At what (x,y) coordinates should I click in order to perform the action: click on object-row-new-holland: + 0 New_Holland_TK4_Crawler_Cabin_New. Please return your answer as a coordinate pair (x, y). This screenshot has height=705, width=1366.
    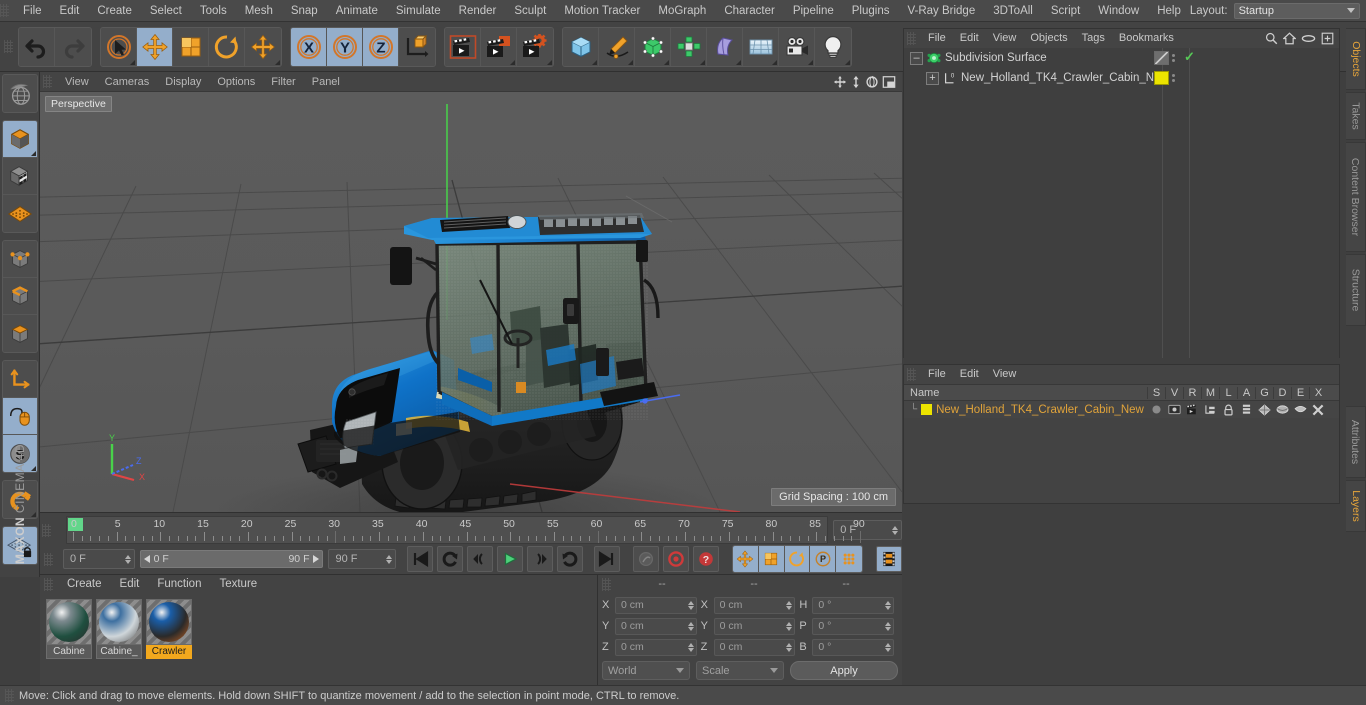
    Looking at the image, I should click on (1121, 78).